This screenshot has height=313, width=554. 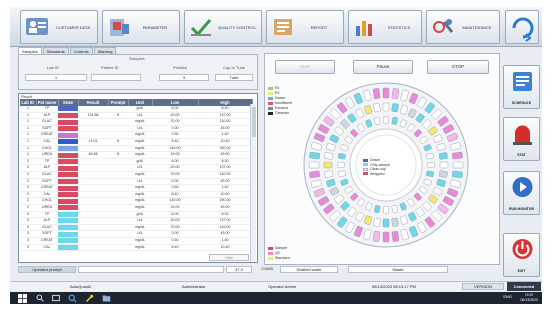 I want to click on result-header-cell: Result, so click(x=93, y=102).